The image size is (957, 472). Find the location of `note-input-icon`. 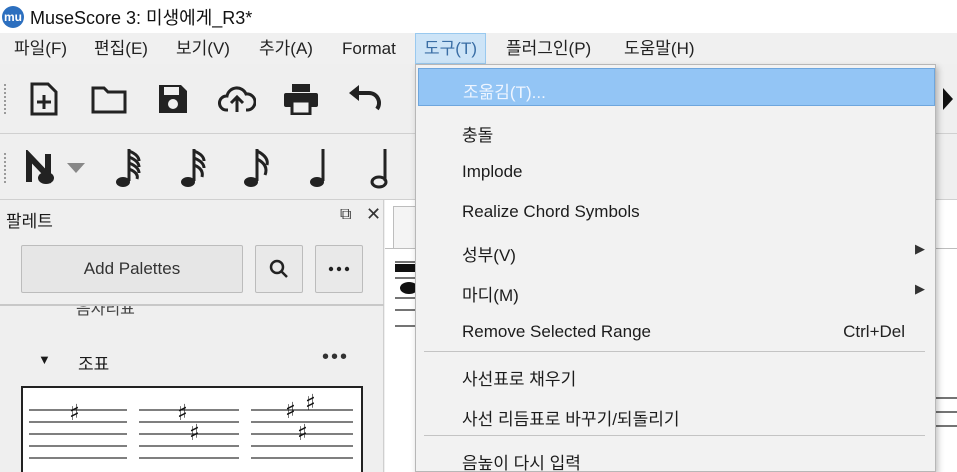

note-input-icon is located at coordinates (42, 168).